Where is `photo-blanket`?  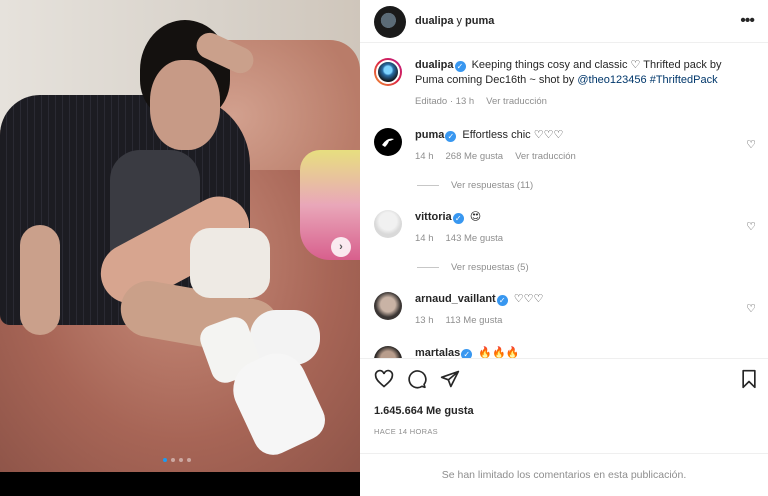
photo-blanket is located at coordinates (330, 205).